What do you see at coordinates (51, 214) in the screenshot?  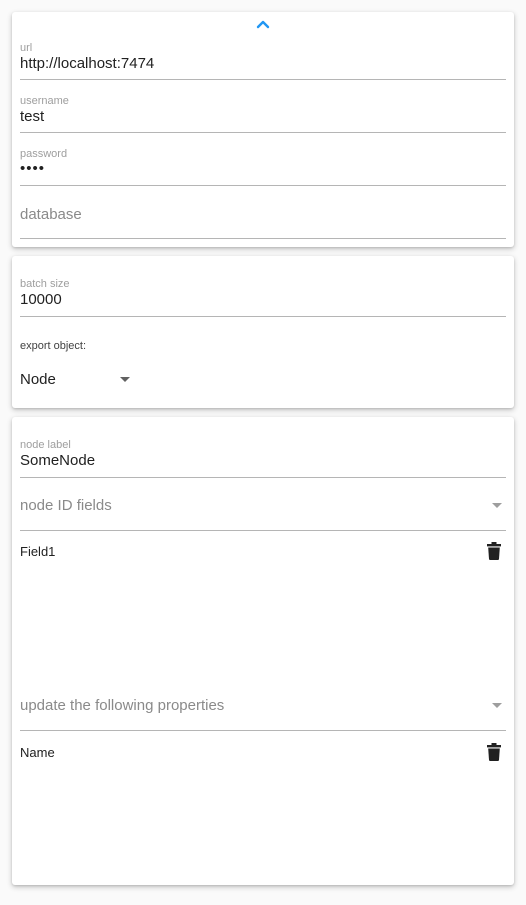 I see `database-placeholder: database` at bounding box center [51, 214].